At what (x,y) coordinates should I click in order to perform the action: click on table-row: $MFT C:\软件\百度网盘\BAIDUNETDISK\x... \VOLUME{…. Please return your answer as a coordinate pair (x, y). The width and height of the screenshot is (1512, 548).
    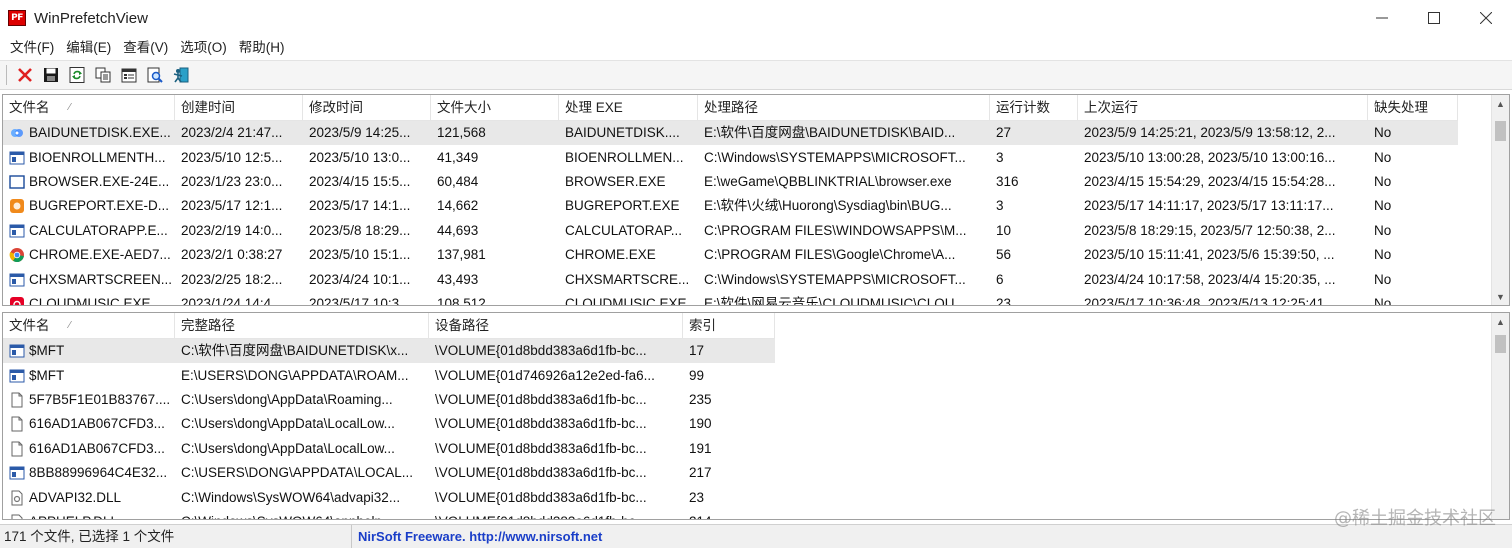
    Looking at the image, I should click on (389, 351).